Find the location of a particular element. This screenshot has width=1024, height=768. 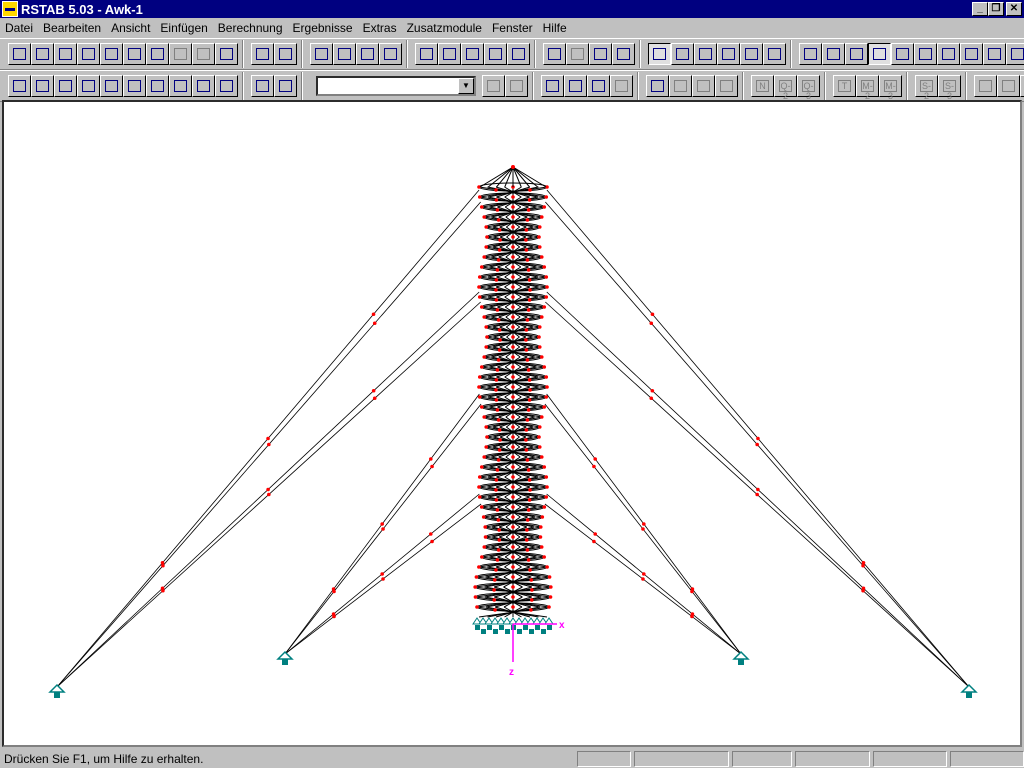

new-frame-button is located at coordinates (88, 86).